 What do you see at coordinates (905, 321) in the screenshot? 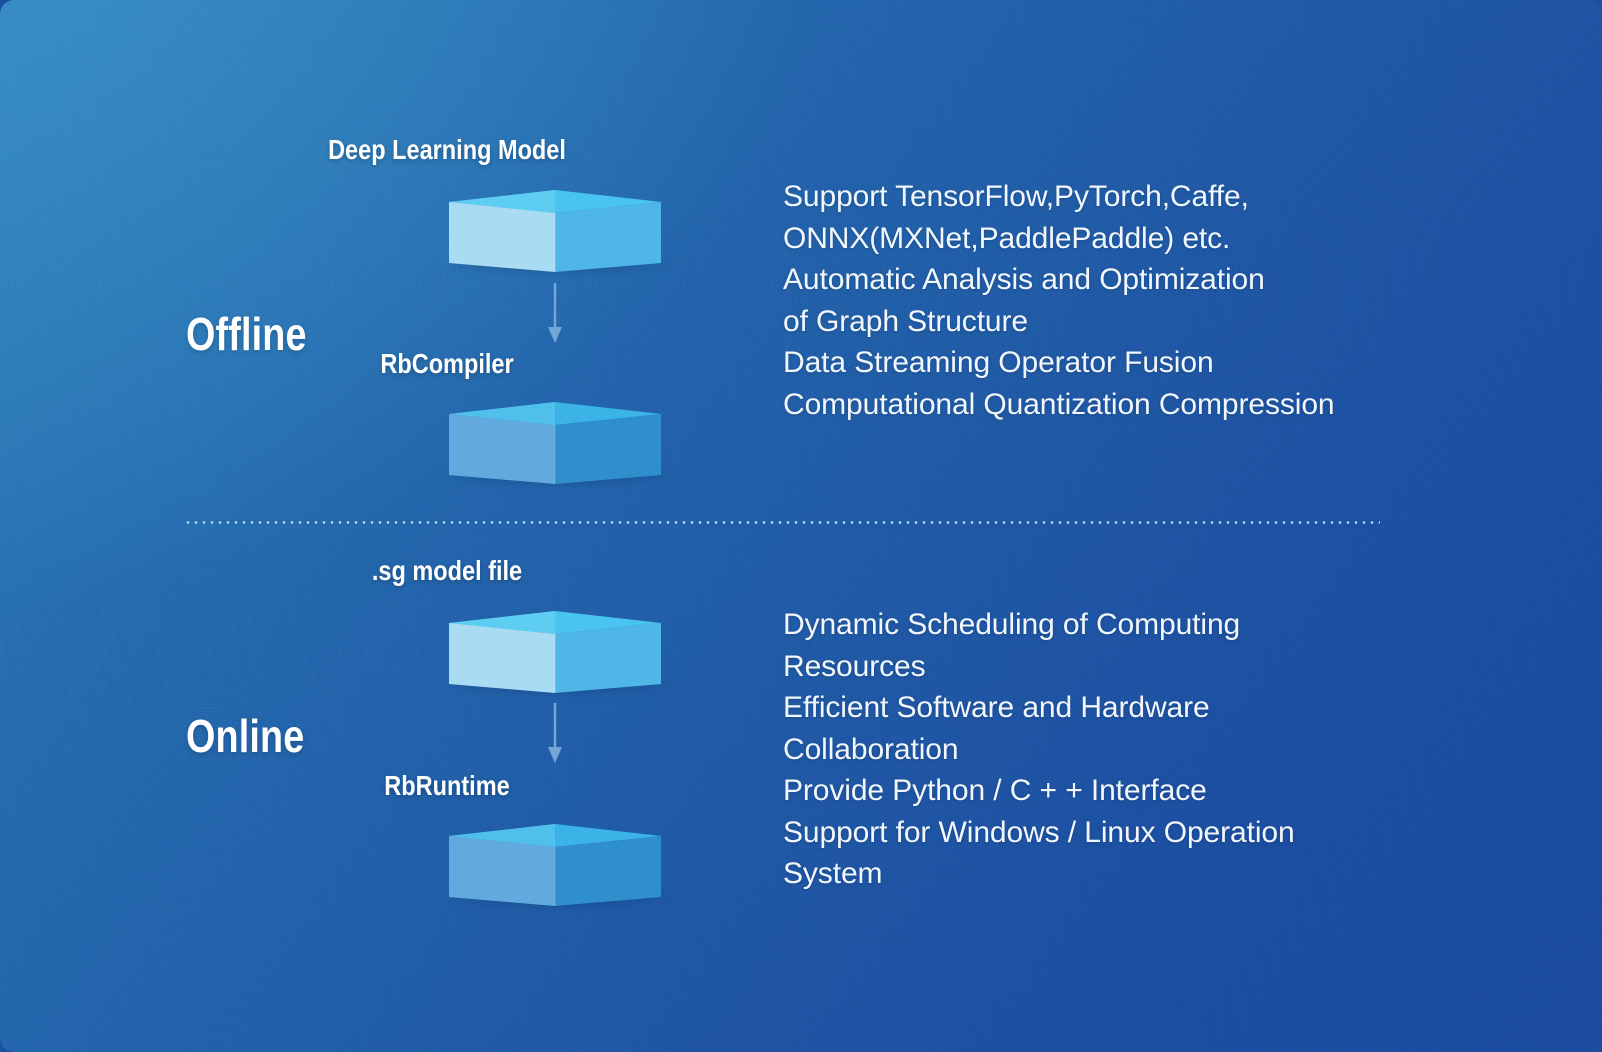
I see `feature-line: of Graph Structure` at bounding box center [905, 321].